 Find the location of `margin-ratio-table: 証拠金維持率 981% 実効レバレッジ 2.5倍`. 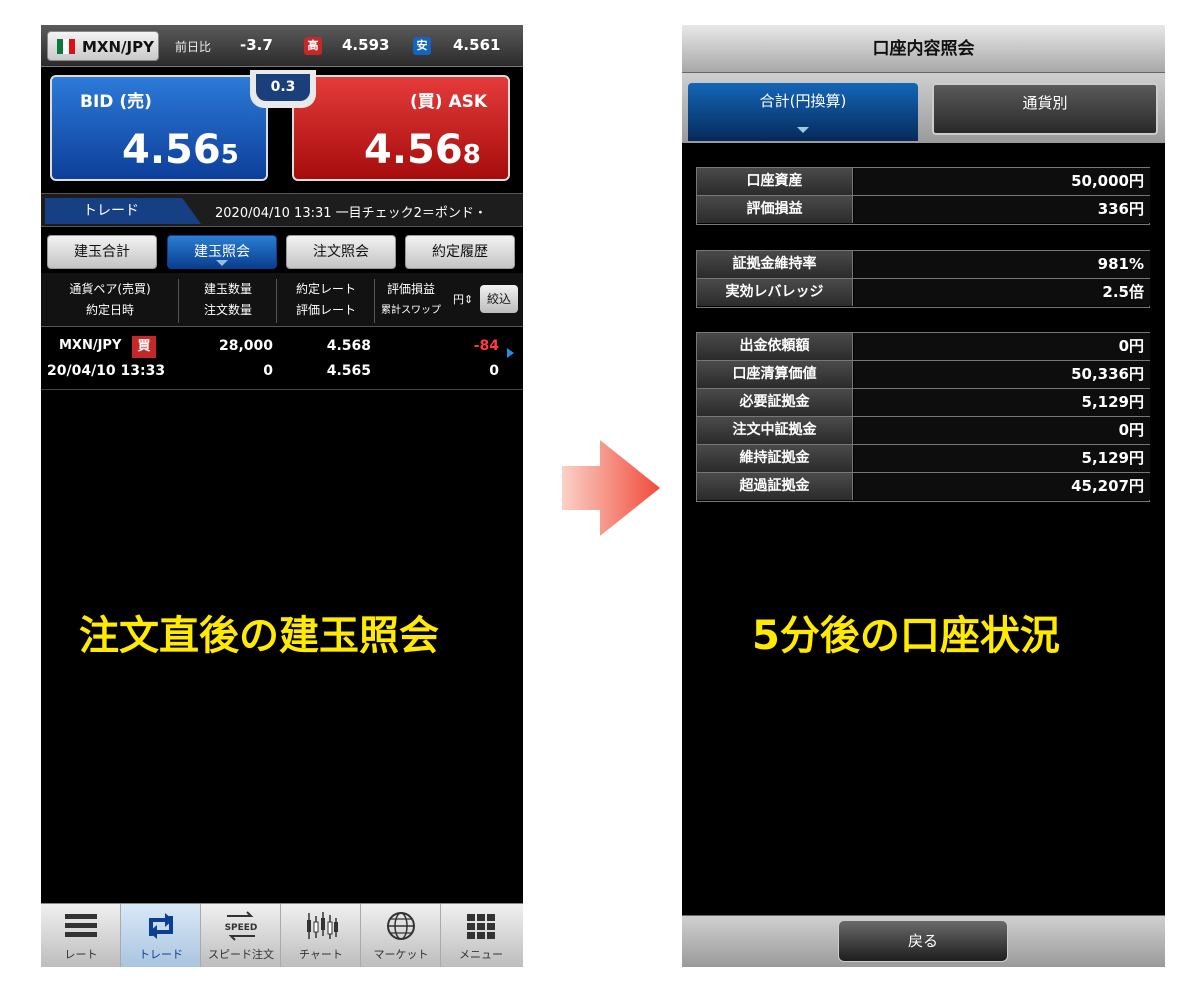

margin-ratio-table: 証拠金維持率 981% 実効レバレッジ 2.5倍 is located at coordinates (923, 279).